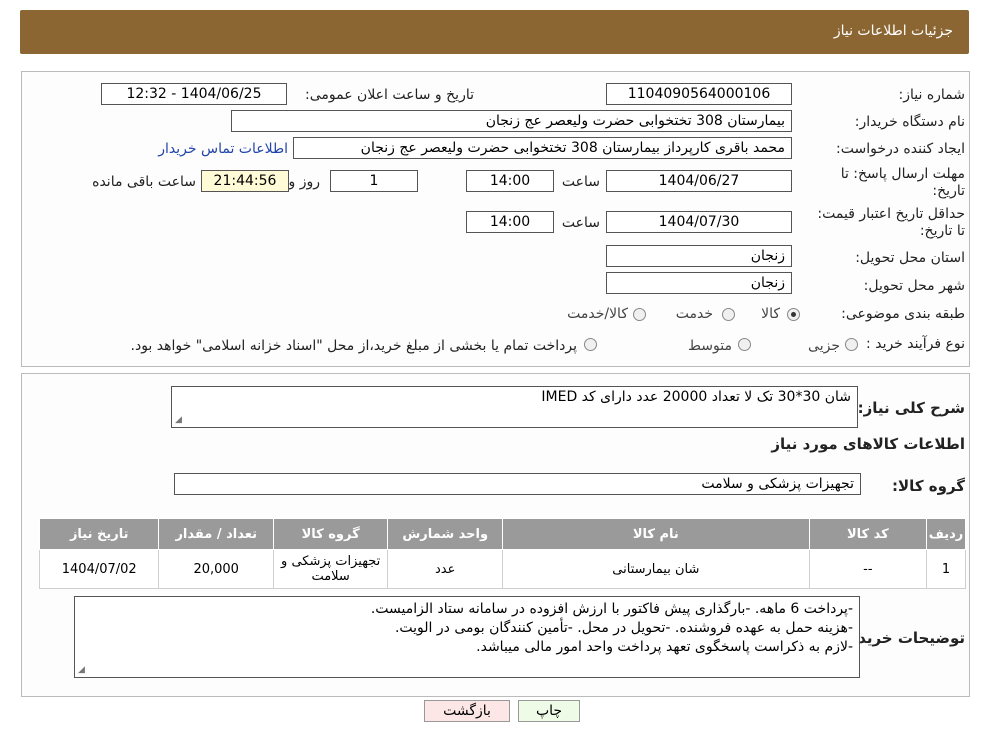 This screenshot has width=985, height=744. What do you see at coordinates (699, 256) in the screenshot?
I see `province-field: زنجان` at bounding box center [699, 256].